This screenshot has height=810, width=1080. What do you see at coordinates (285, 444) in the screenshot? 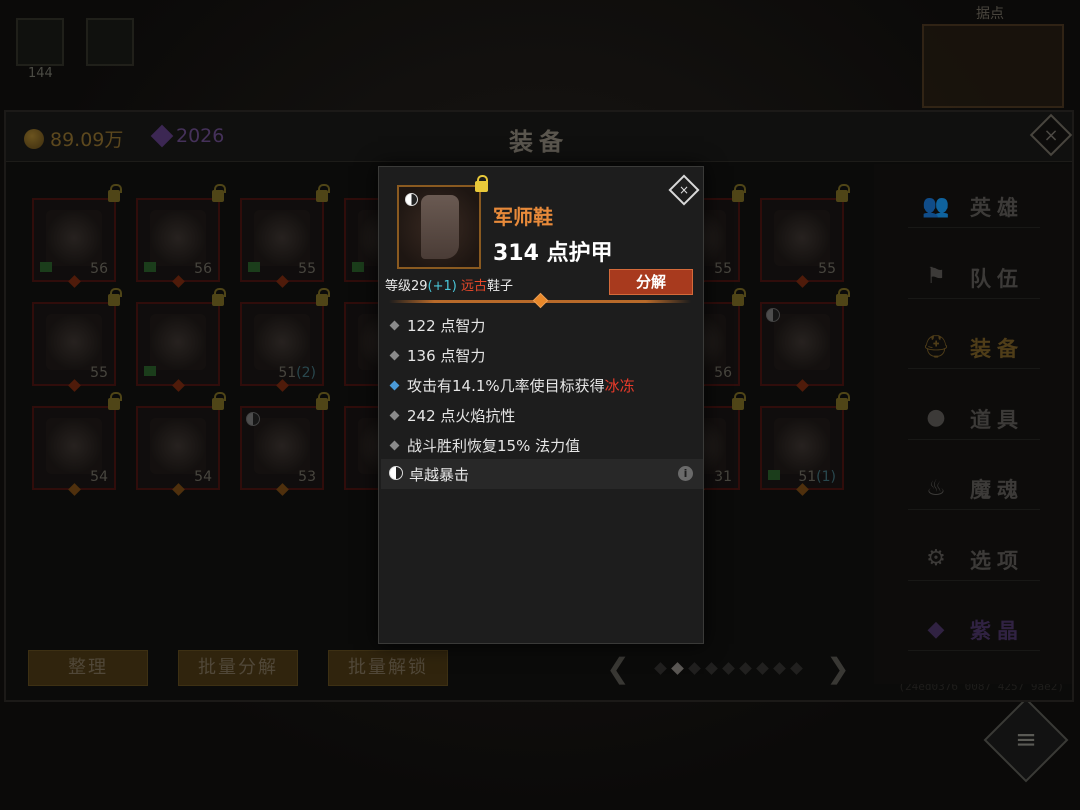
I see `equipment-slot: 53` at bounding box center [285, 444].